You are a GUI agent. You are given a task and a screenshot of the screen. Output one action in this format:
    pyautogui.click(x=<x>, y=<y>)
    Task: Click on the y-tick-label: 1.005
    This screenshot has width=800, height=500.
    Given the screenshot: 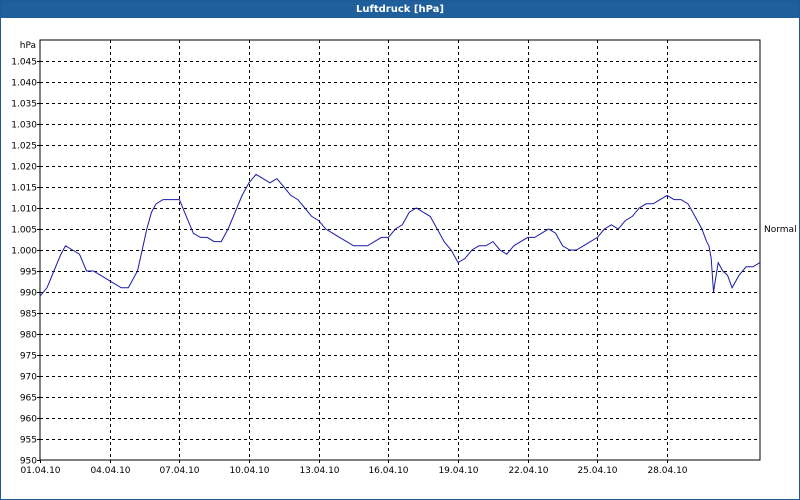 What is the action you would take?
    pyautogui.click(x=24, y=231)
    